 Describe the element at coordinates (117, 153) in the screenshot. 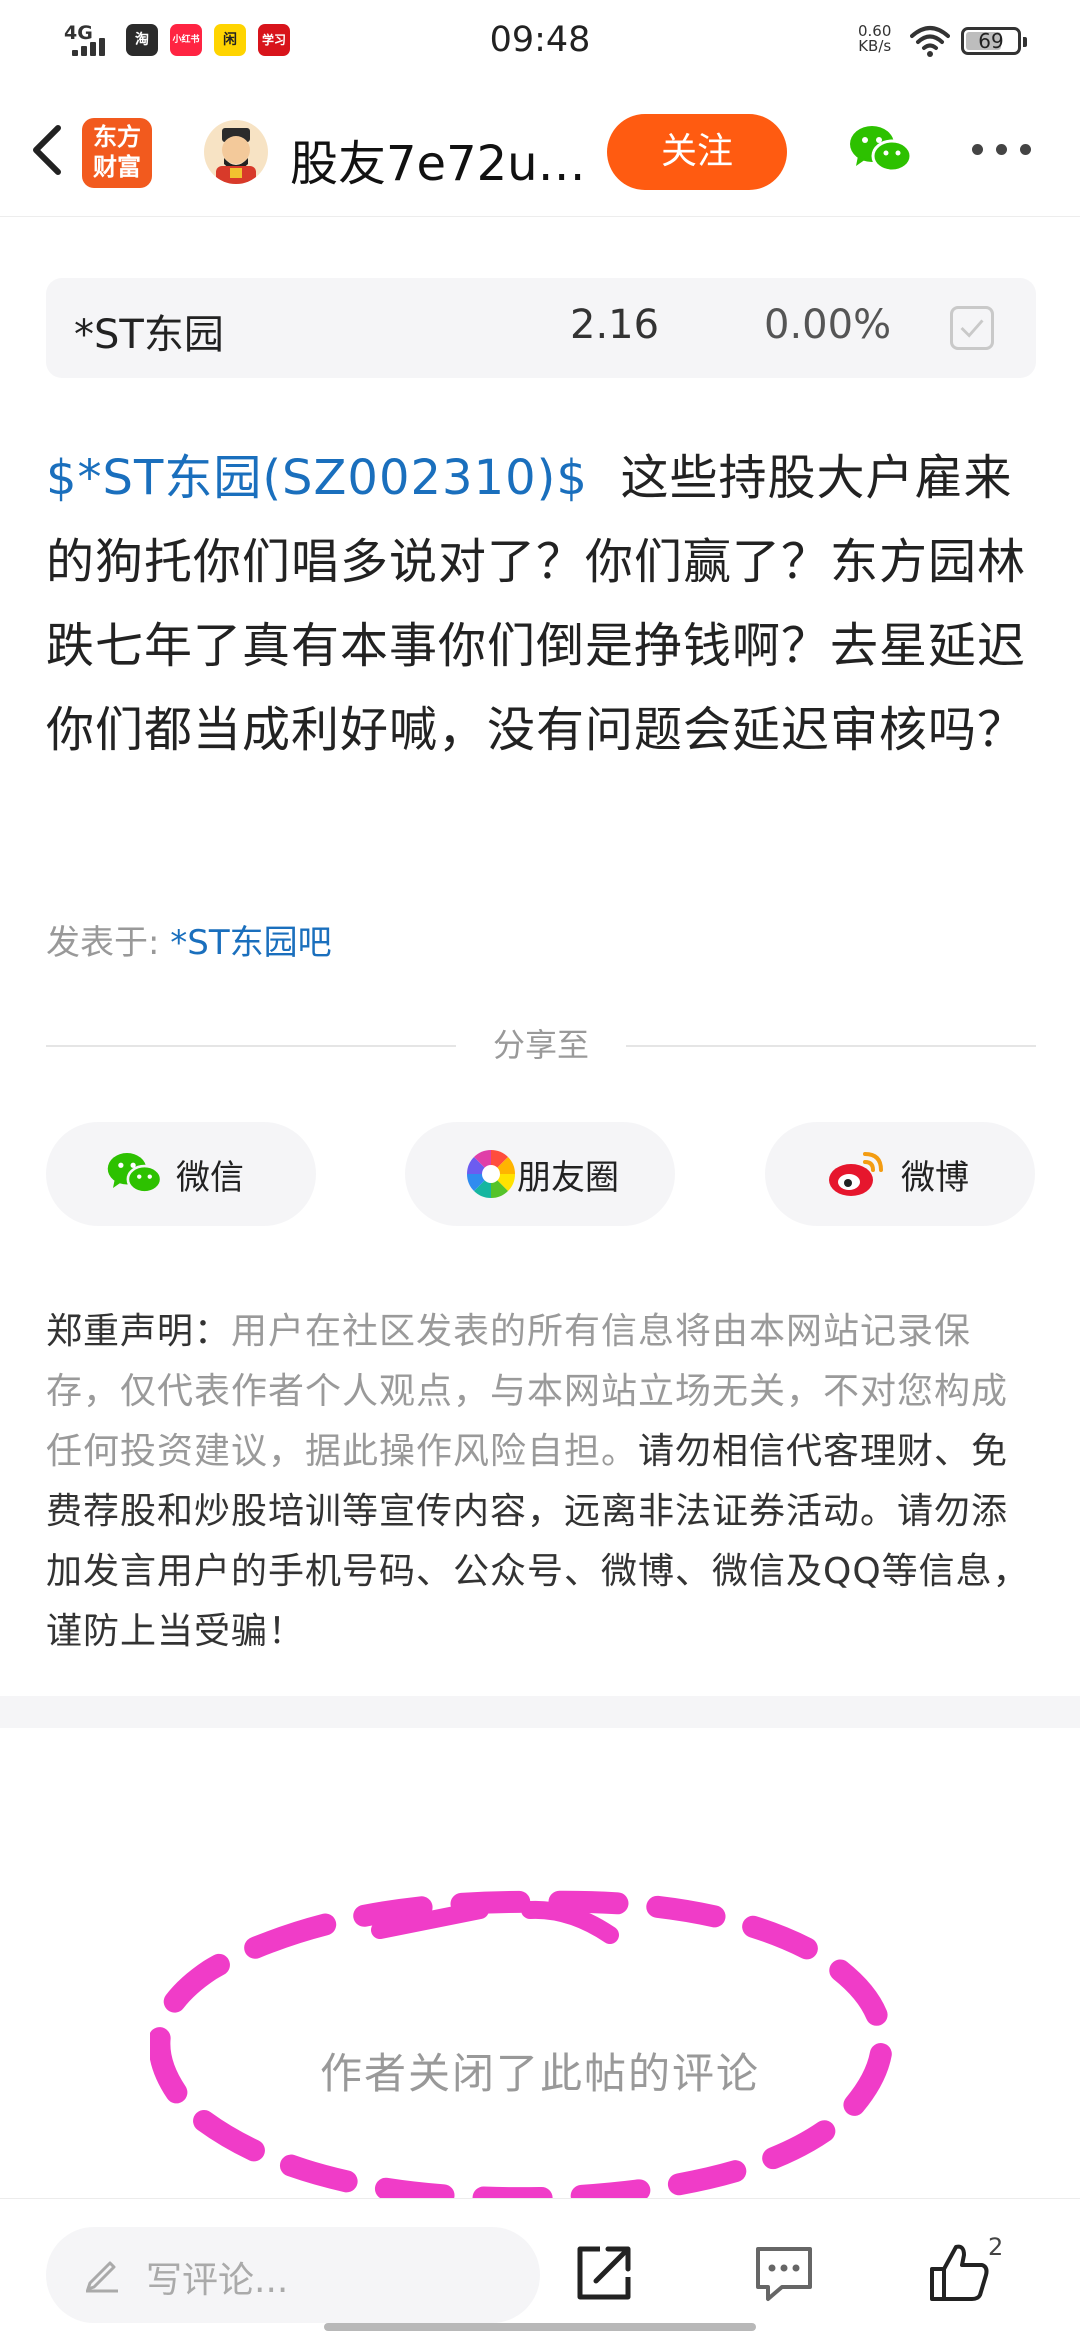

I see `eastmoney-logo: 东方 财富` at that location.